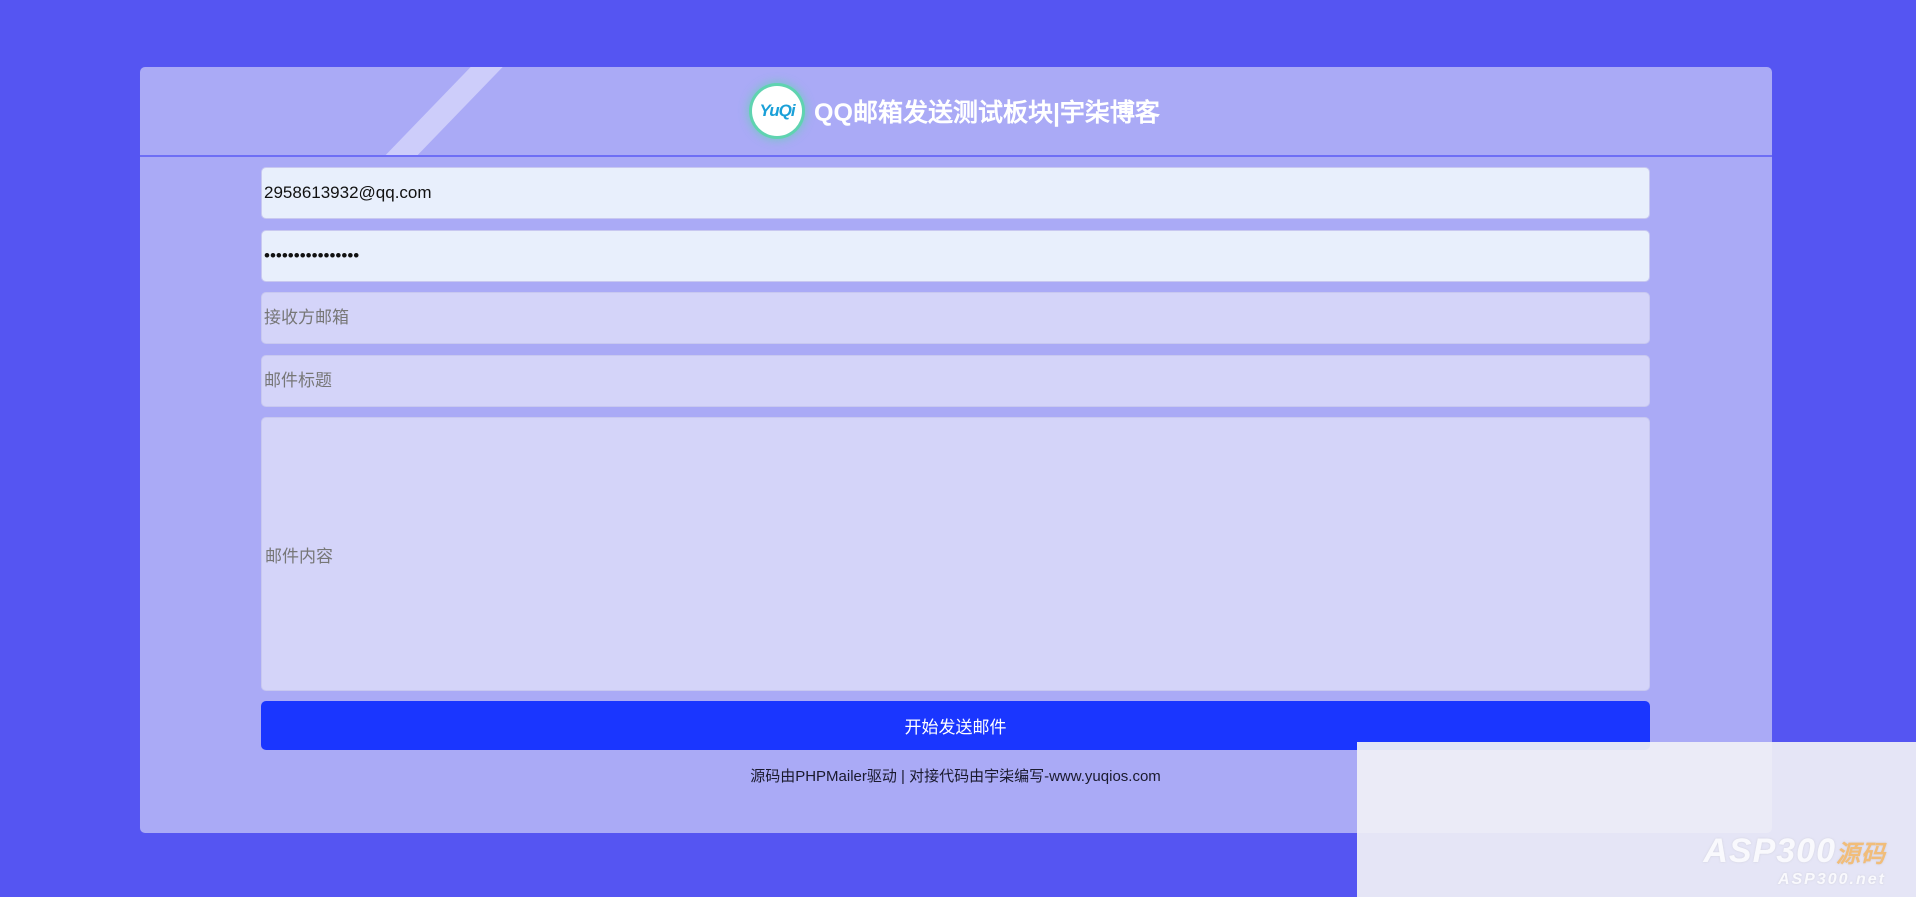 This screenshot has height=897, width=1916. What do you see at coordinates (987, 113) in the screenshot?
I see `page-title: QQ邮箱发送测试板块|宇柒博客` at bounding box center [987, 113].